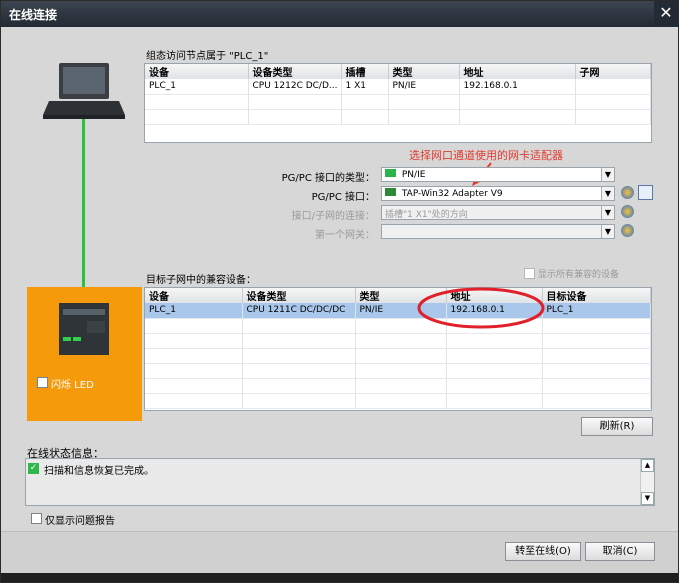 The width and height of the screenshot is (679, 583). What do you see at coordinates (517, 71) in the screenshot?
I see `col-address: 地址` at bounding box center [517, 71].